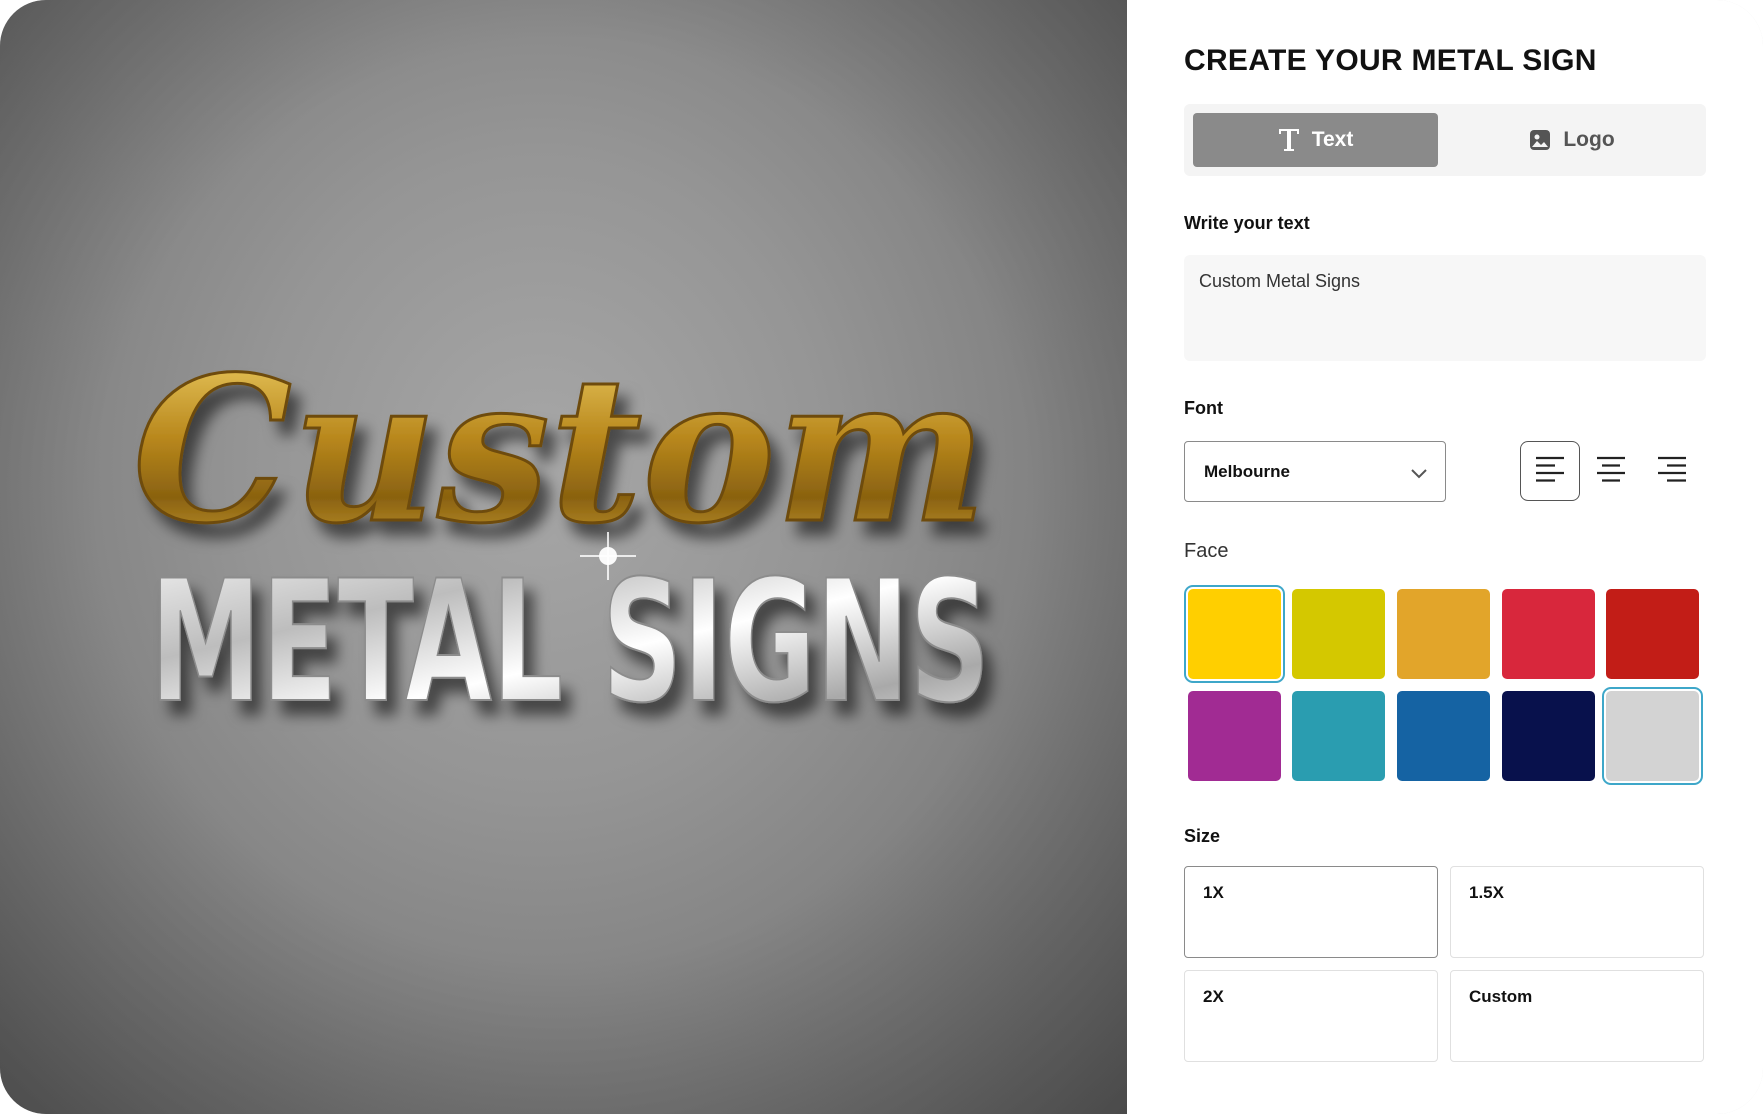  I want to click on sign-text-input: Custom Metal Signs, so click(1445, 308).